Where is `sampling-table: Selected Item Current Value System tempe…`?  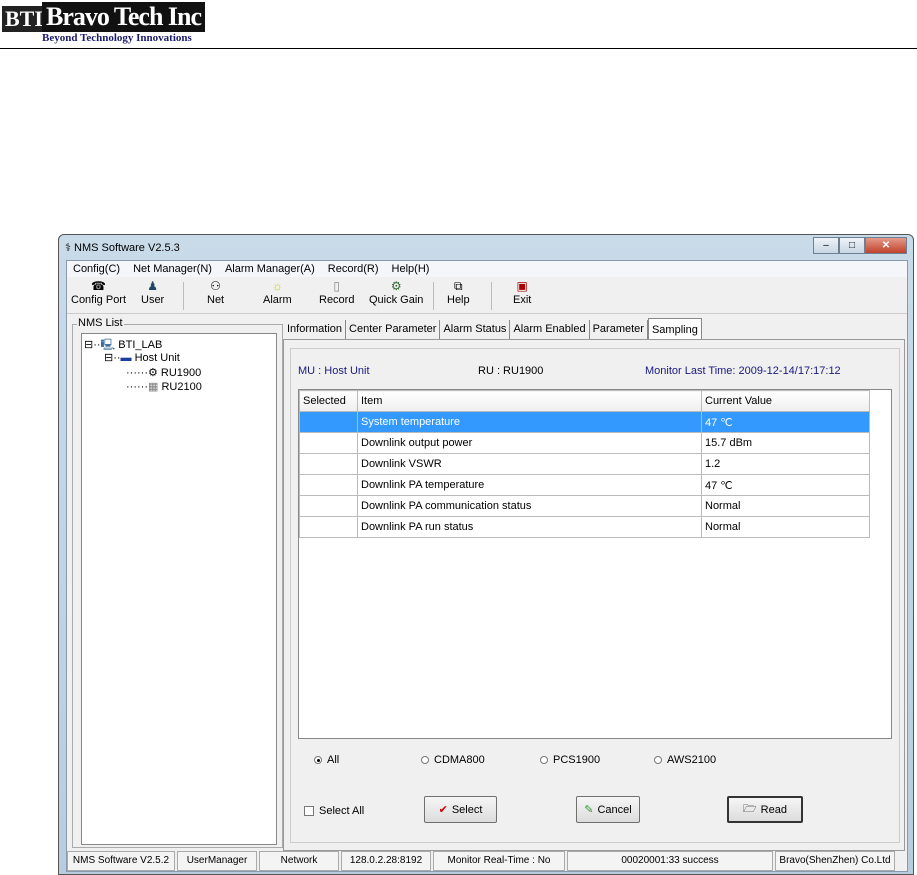 sampling-table: Selected Item Current Value System tempe… is located at coordinates (584, 464).